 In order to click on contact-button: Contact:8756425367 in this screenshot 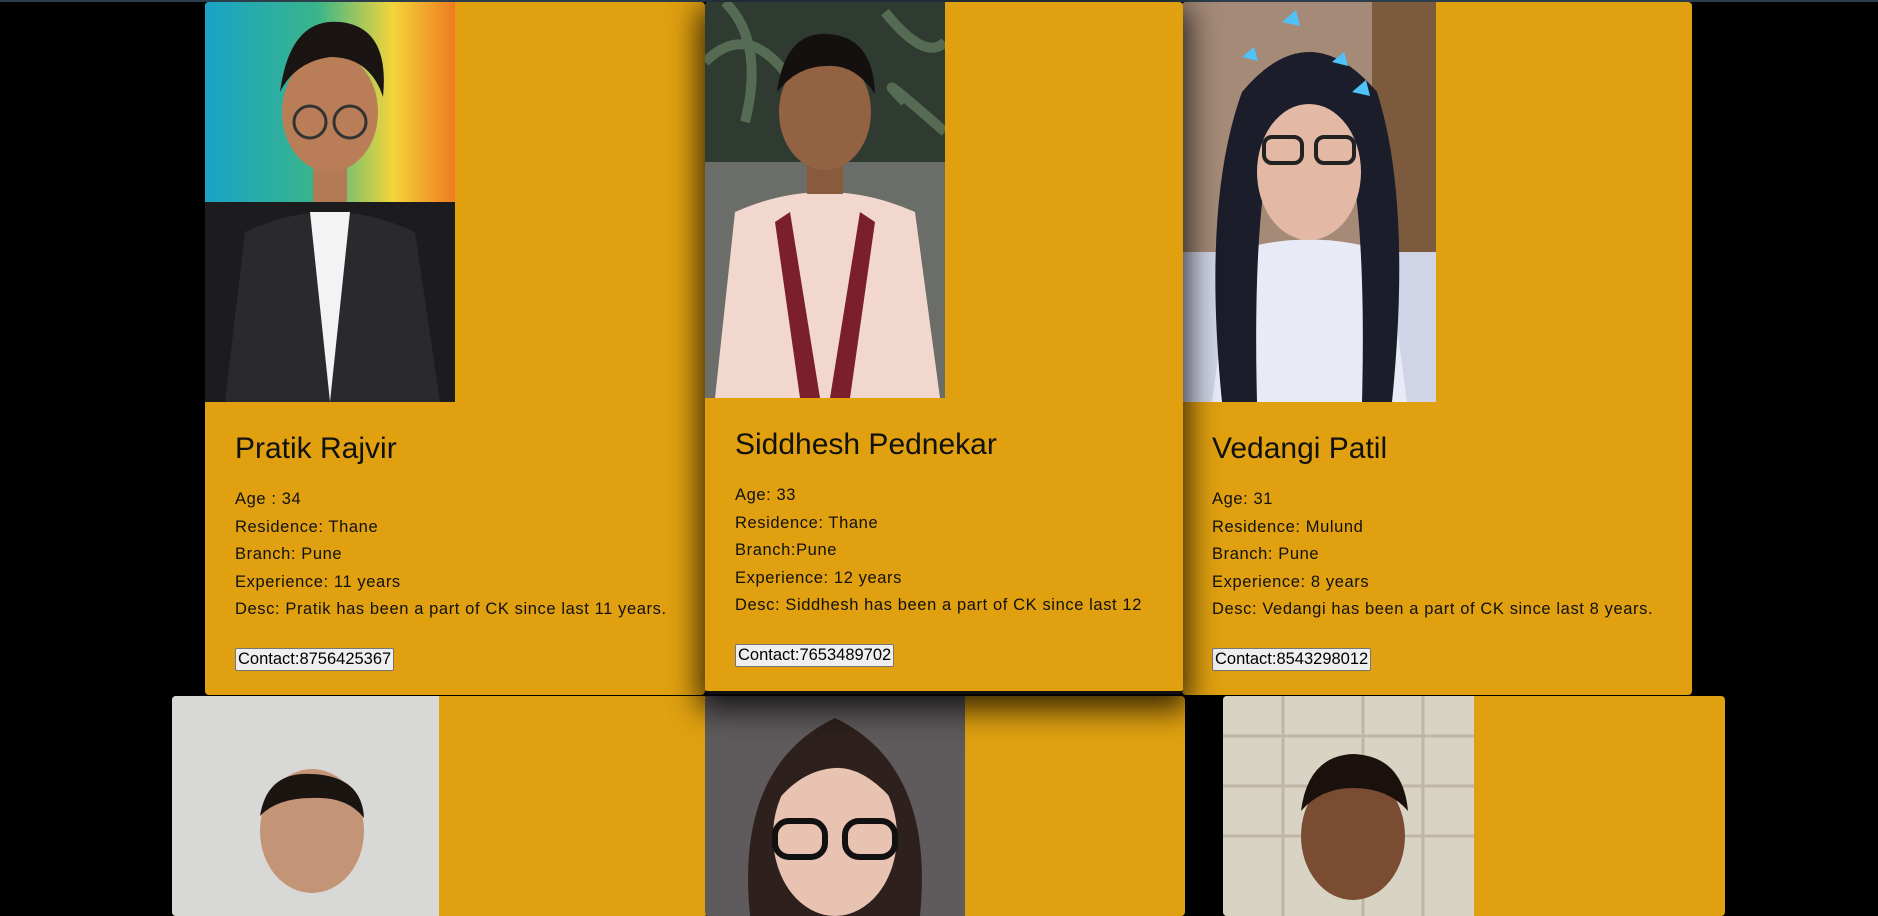, I will do `click(315, 659)`.